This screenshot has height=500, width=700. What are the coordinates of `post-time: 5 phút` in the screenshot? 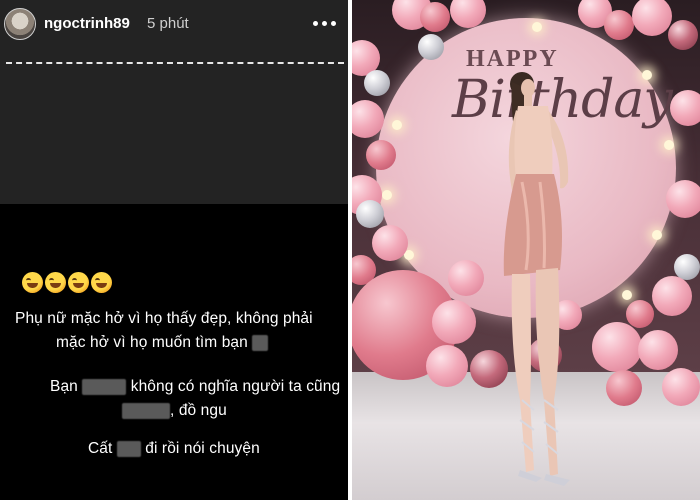 It's located at (168, 23).